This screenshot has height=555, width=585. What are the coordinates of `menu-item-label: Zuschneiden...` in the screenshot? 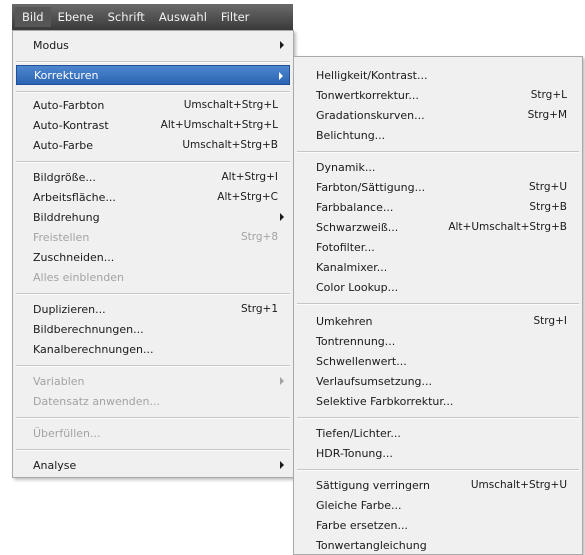 It's located at (74, 257).